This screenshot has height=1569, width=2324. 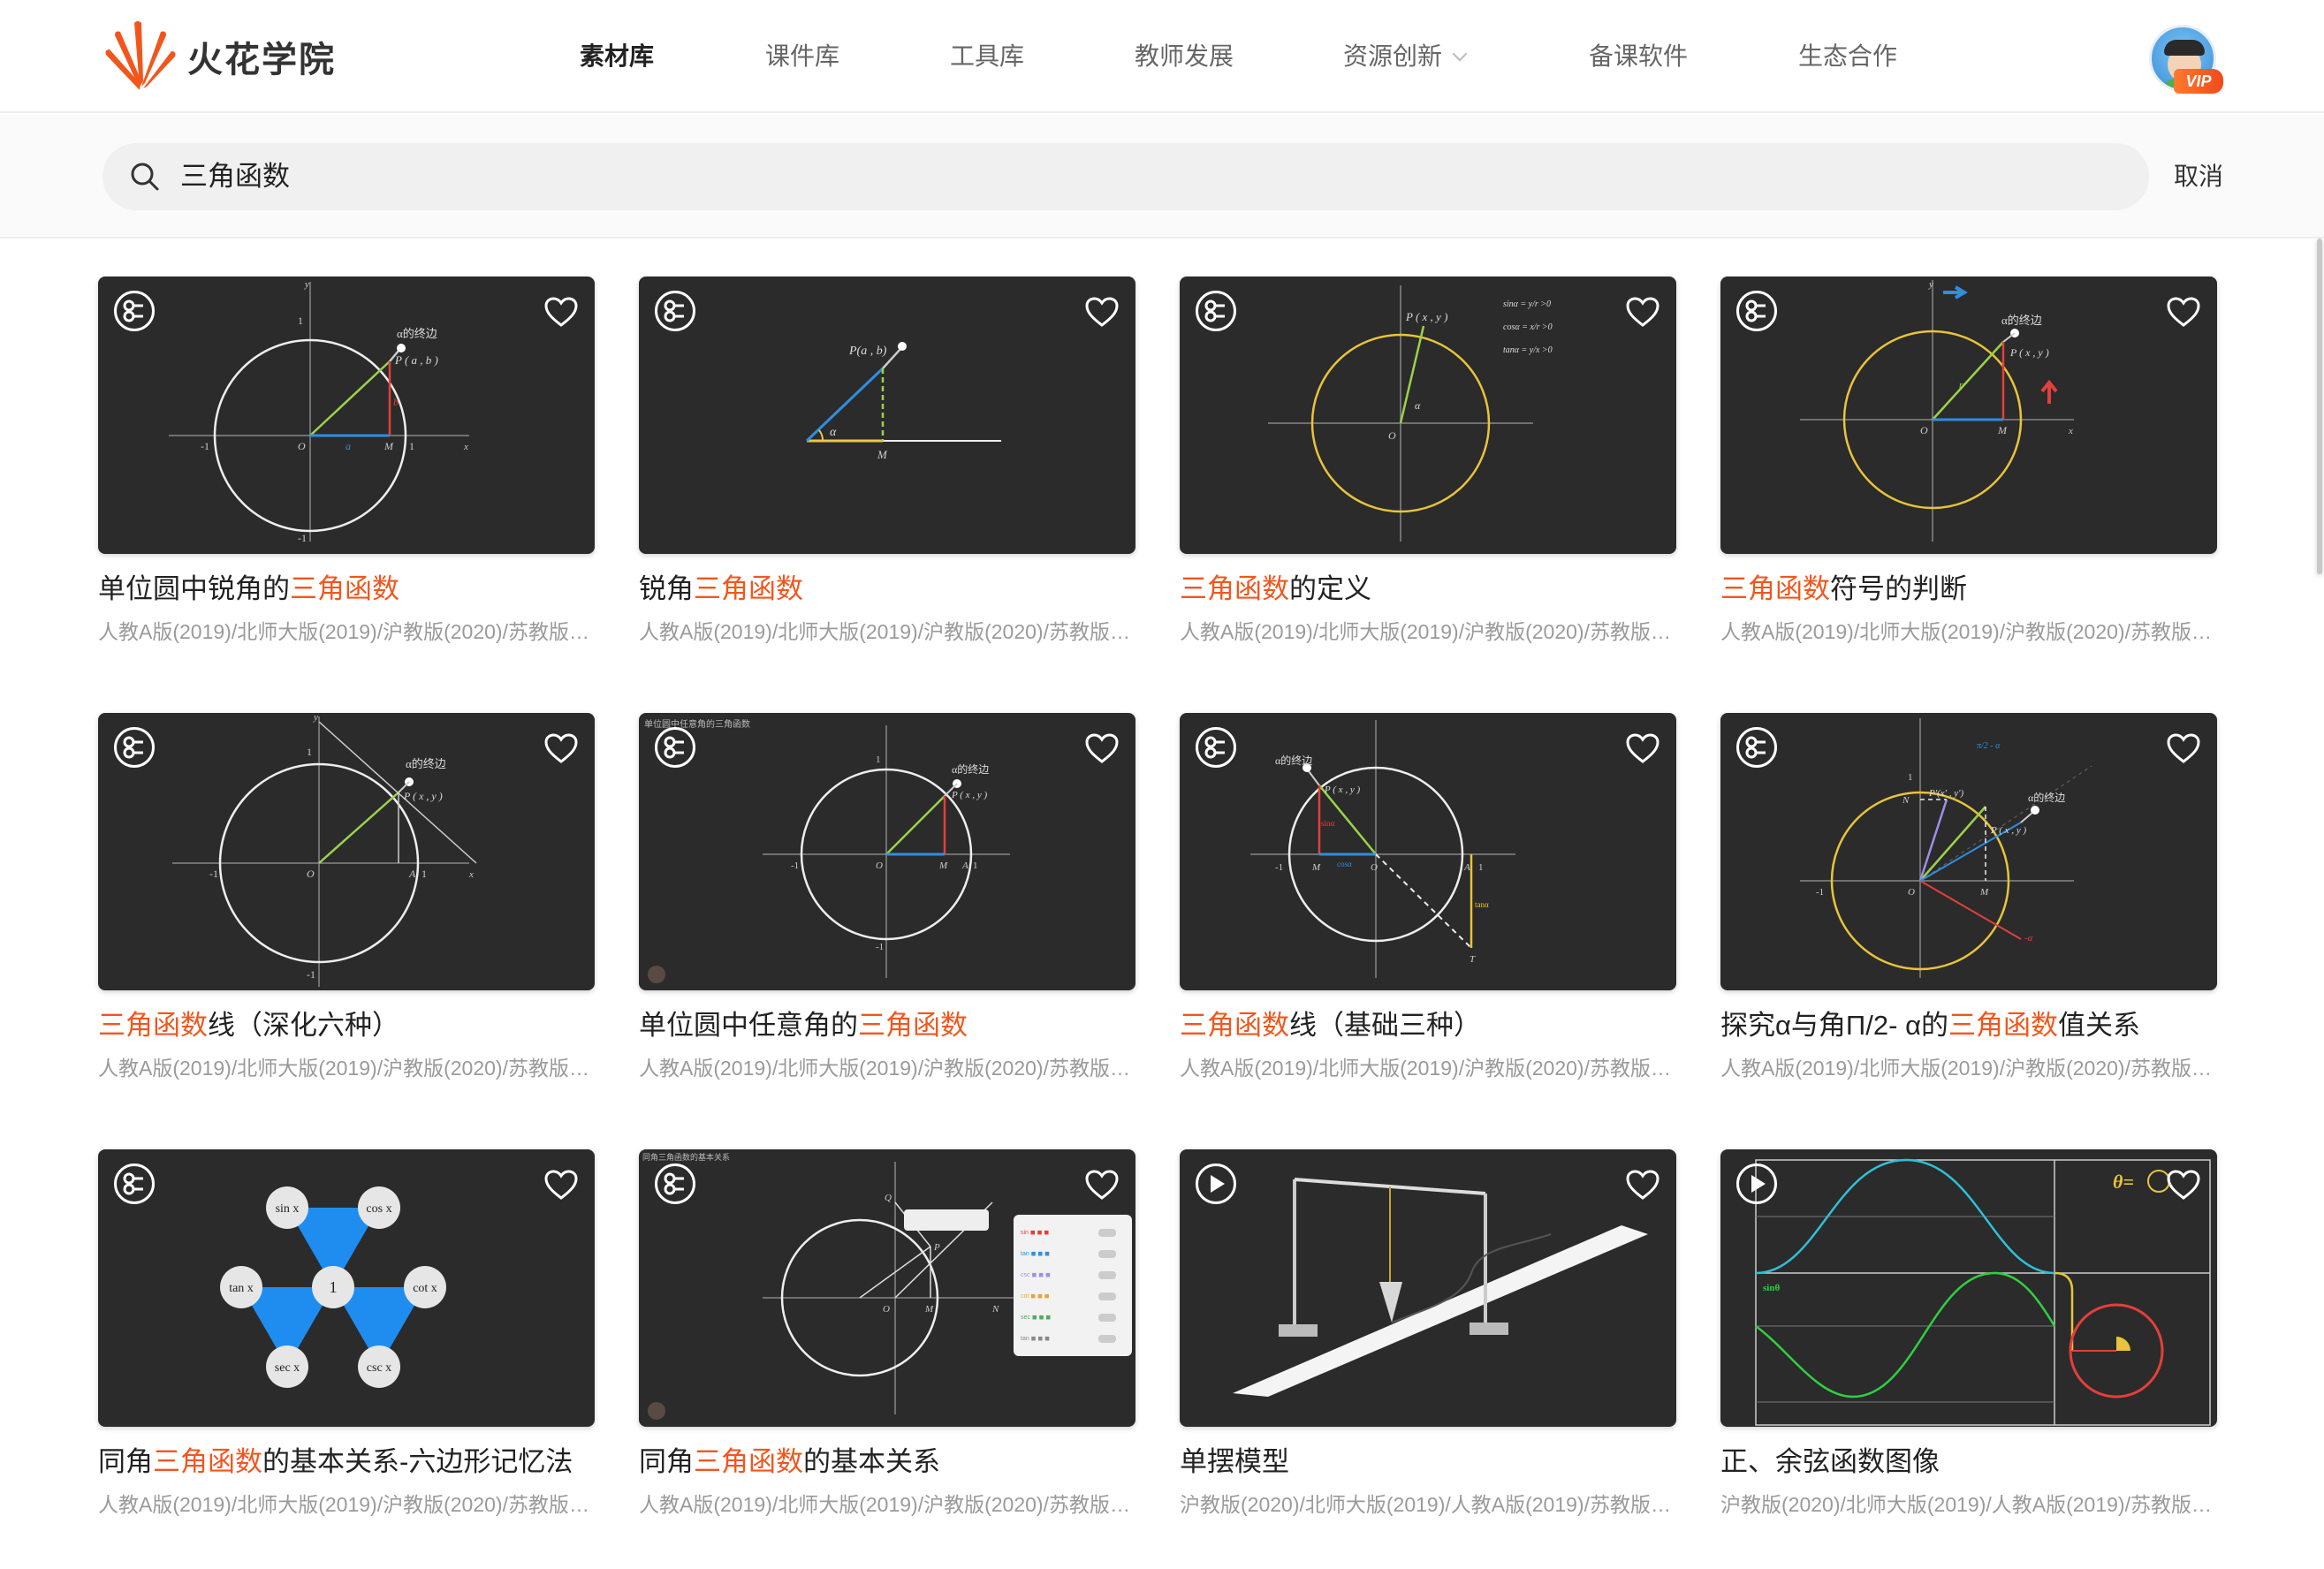 What do you see at coordinates (2319, 406) in the screenshot?
I see `scrollbar-thumb` at bounding box center [2319, 406].